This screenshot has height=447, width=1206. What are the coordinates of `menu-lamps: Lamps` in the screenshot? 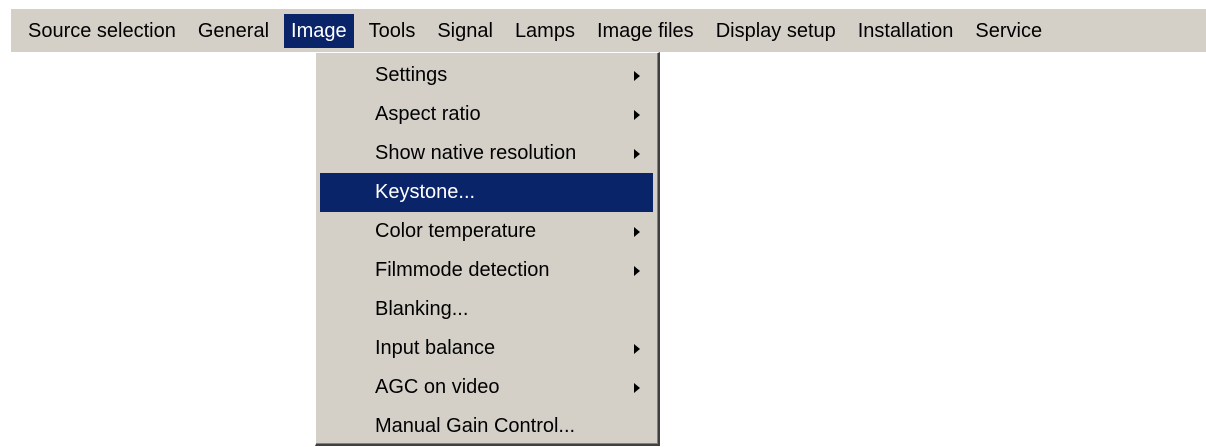 It's located at (545, 31).